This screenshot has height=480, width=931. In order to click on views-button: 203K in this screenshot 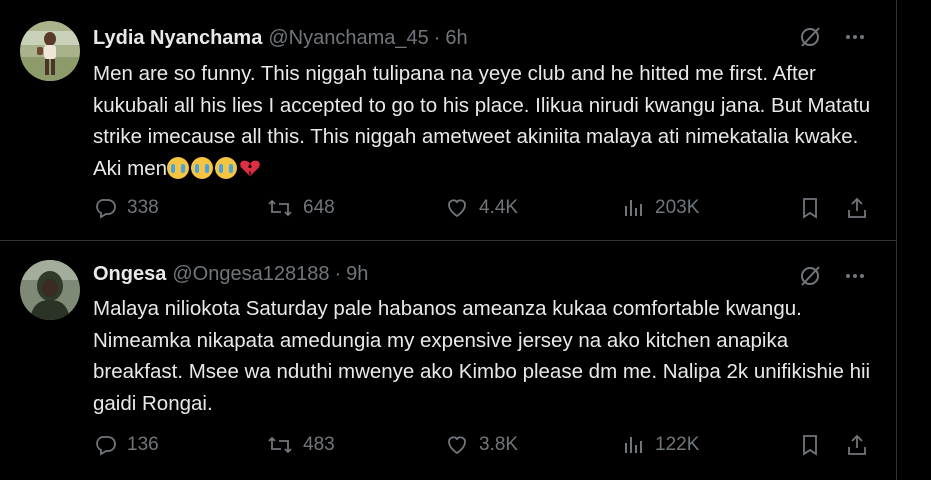, I will do `click(661, 208)`.